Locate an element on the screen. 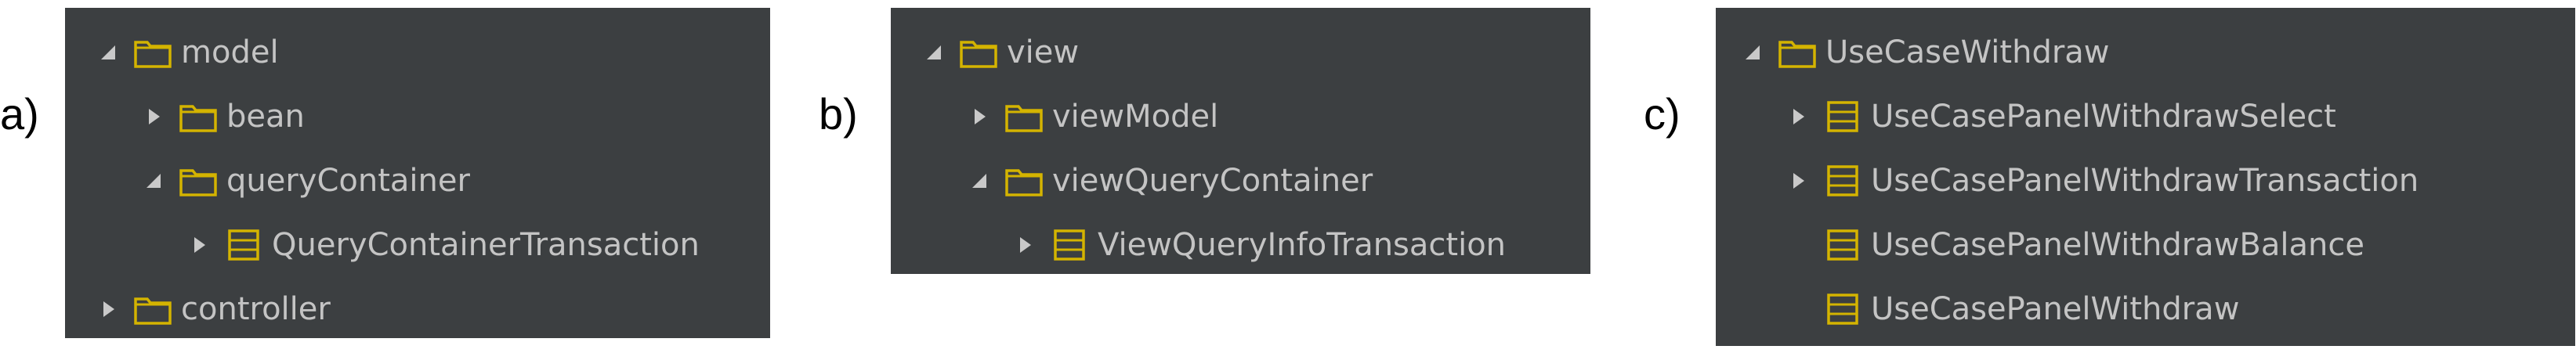  tree-node-usecasepanelwithdrawtransaction: UseCasePanelWithdrawTransaction is located at coordinates (2103, 181).